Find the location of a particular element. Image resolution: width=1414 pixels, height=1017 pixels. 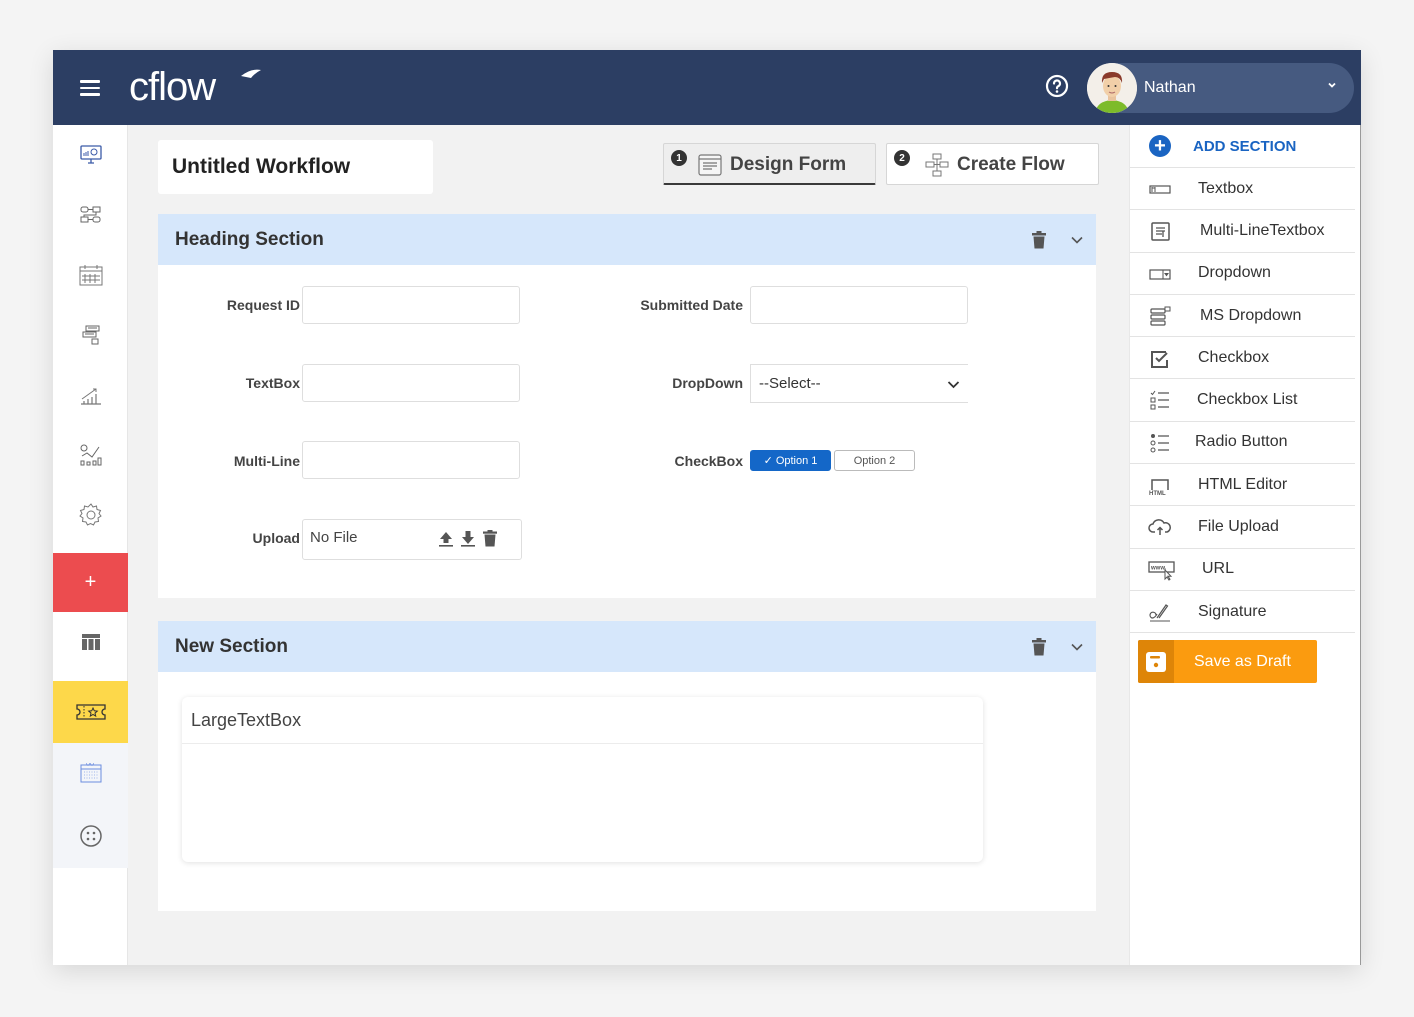

request-id-input is located at coordinates (411, 305).